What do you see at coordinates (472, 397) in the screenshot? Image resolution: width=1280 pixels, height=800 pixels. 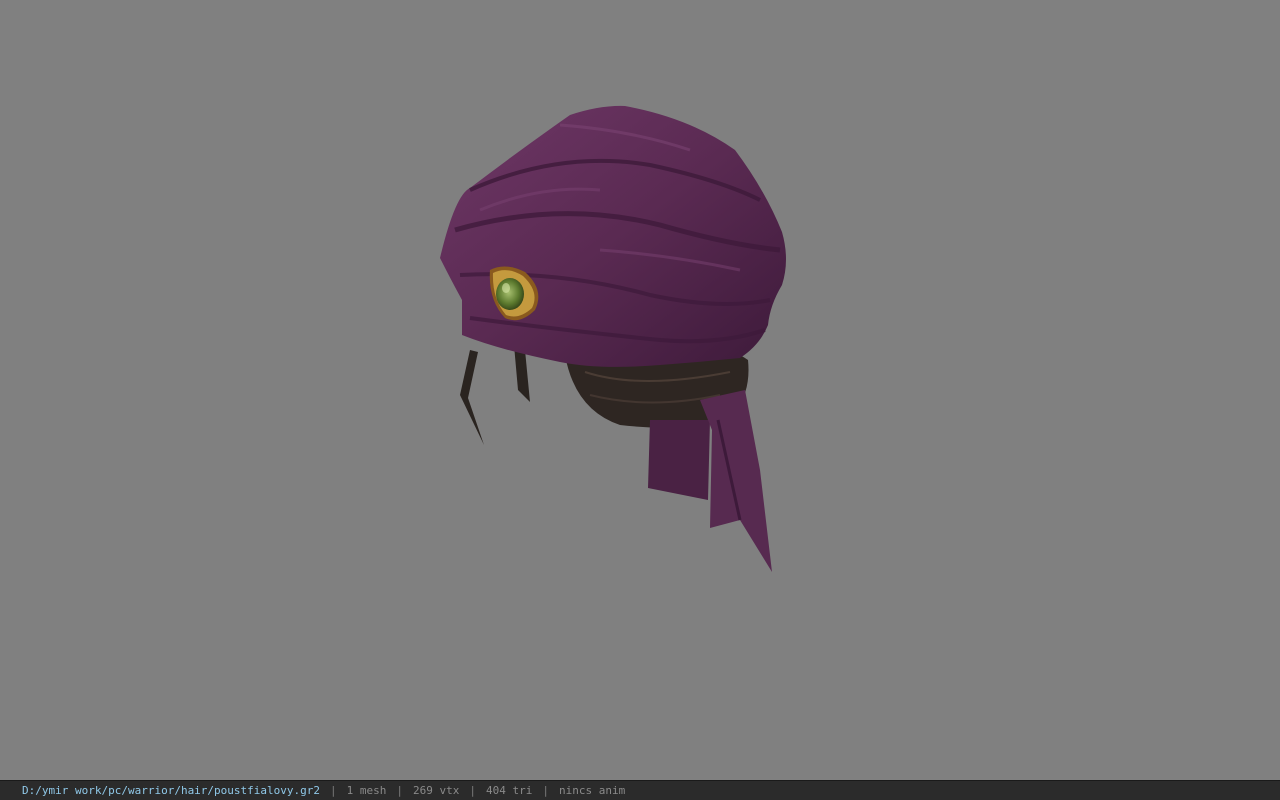 I see `hair-strand-left` at bounding box center [472, 397].